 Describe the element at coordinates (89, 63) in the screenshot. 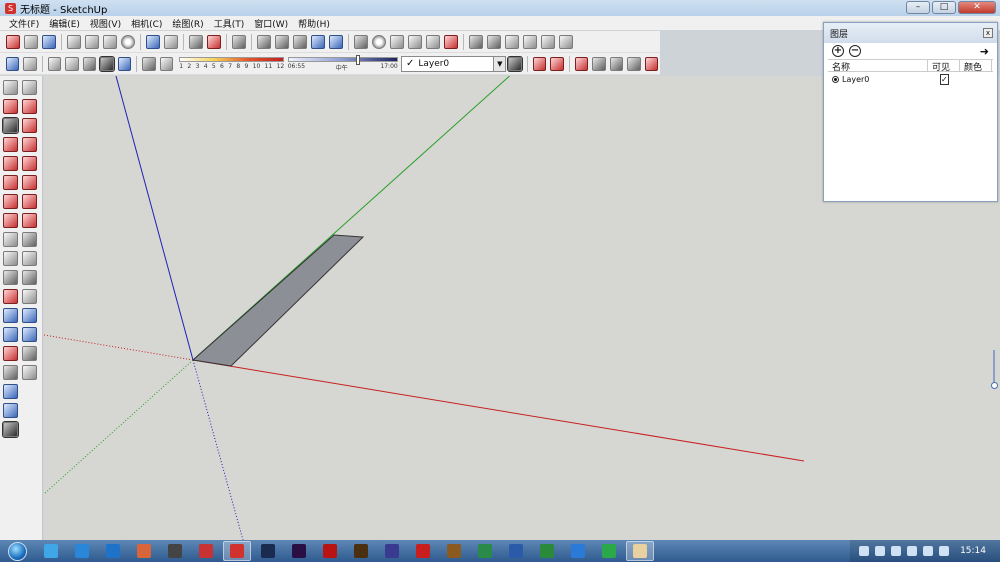

I see `shaded-icon` at that location.